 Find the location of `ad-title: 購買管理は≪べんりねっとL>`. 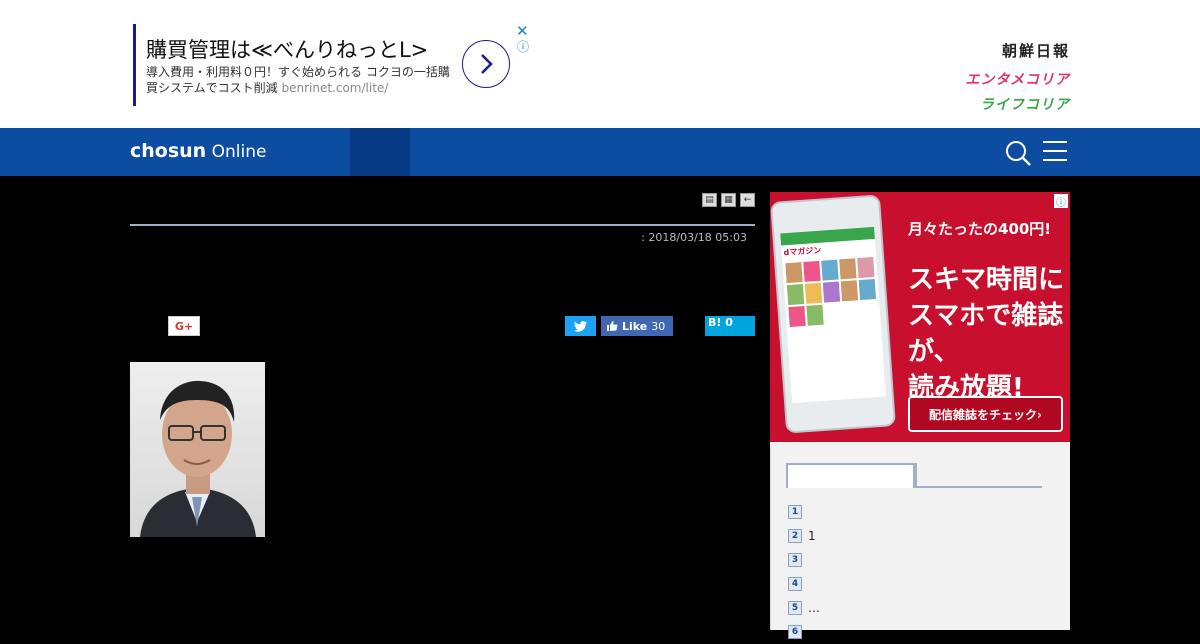

ad-title: 購買管理は≪べんりねっとL> is located at coordinates (302, 49).